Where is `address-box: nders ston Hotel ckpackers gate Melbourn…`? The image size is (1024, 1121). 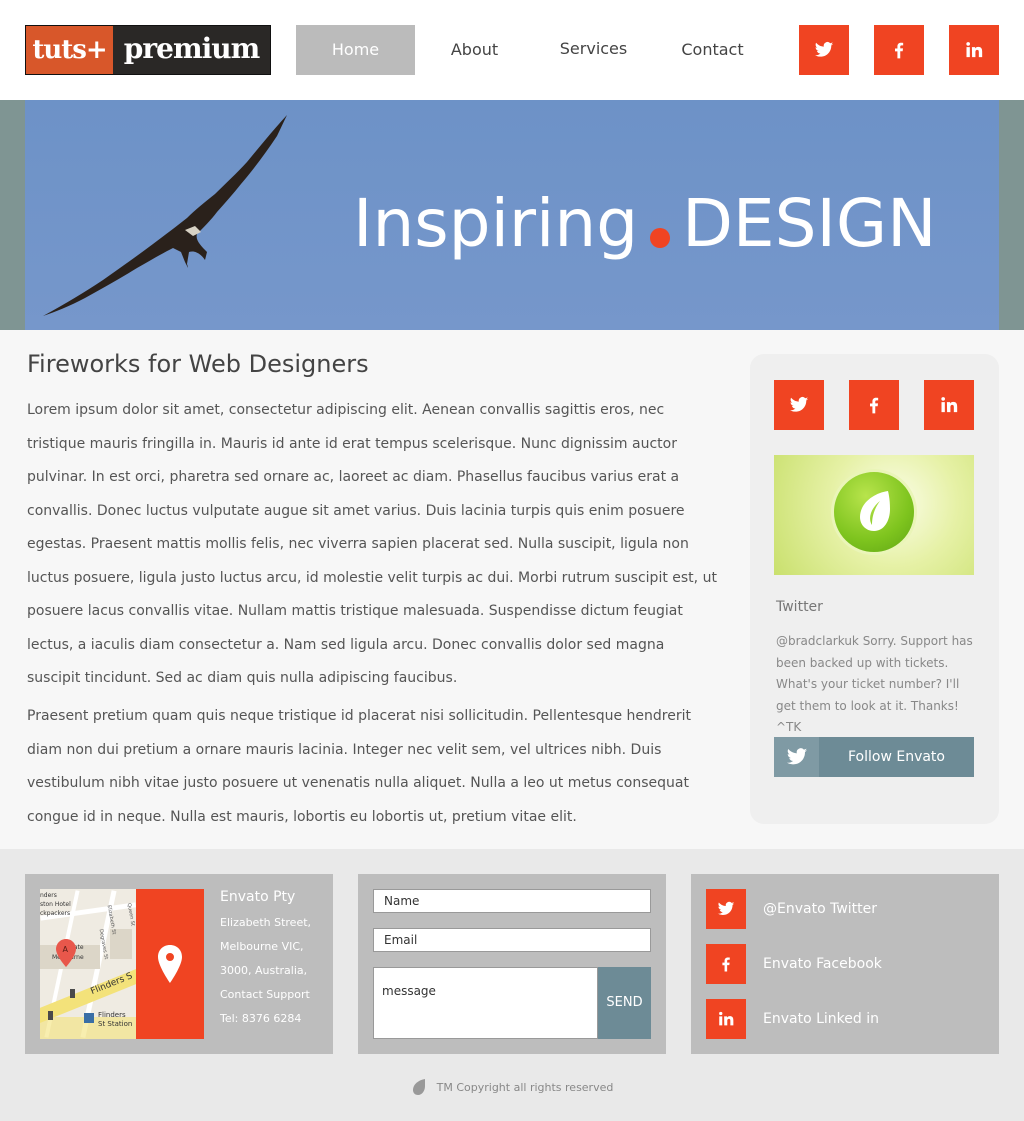
address-box: nders ston Hotel ckpackers gate Melbourn… is located at coordinates (179, 964).